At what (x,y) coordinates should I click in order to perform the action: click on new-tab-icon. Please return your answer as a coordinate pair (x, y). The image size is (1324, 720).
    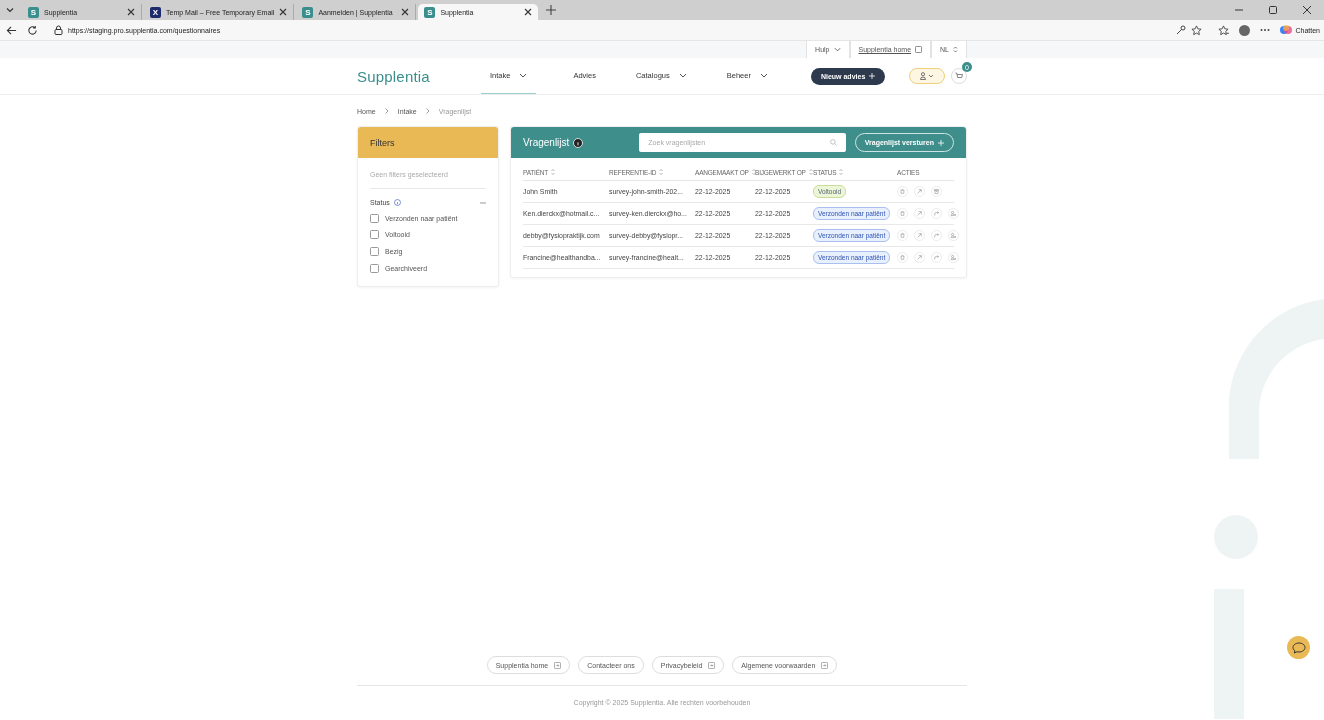
    Looking at the image, I should click on (551, 10).